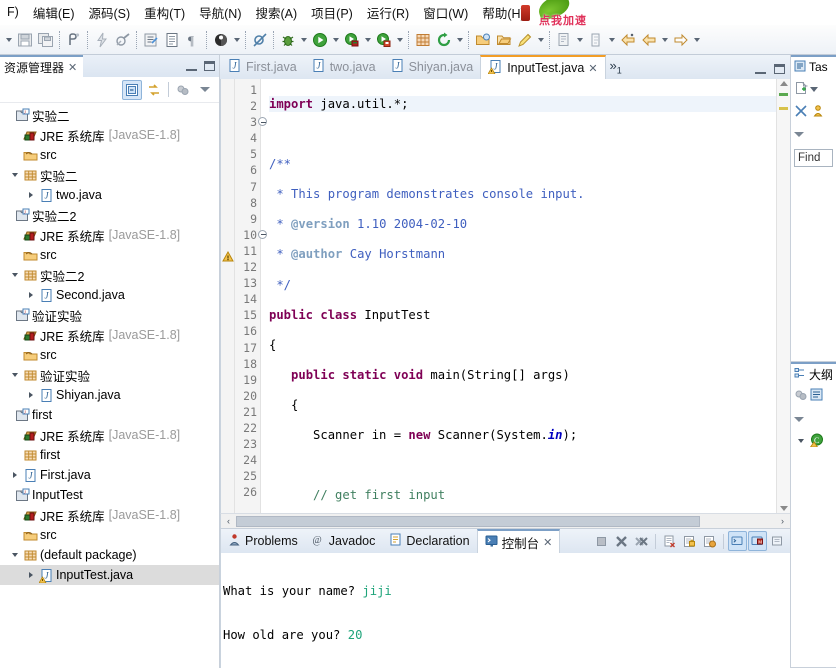 Image resolution: width=836 pixels, height=668 pixels. Describe the element at coordinates (183, 90) in the screenshot. I see `view-filter-icon` at that location.